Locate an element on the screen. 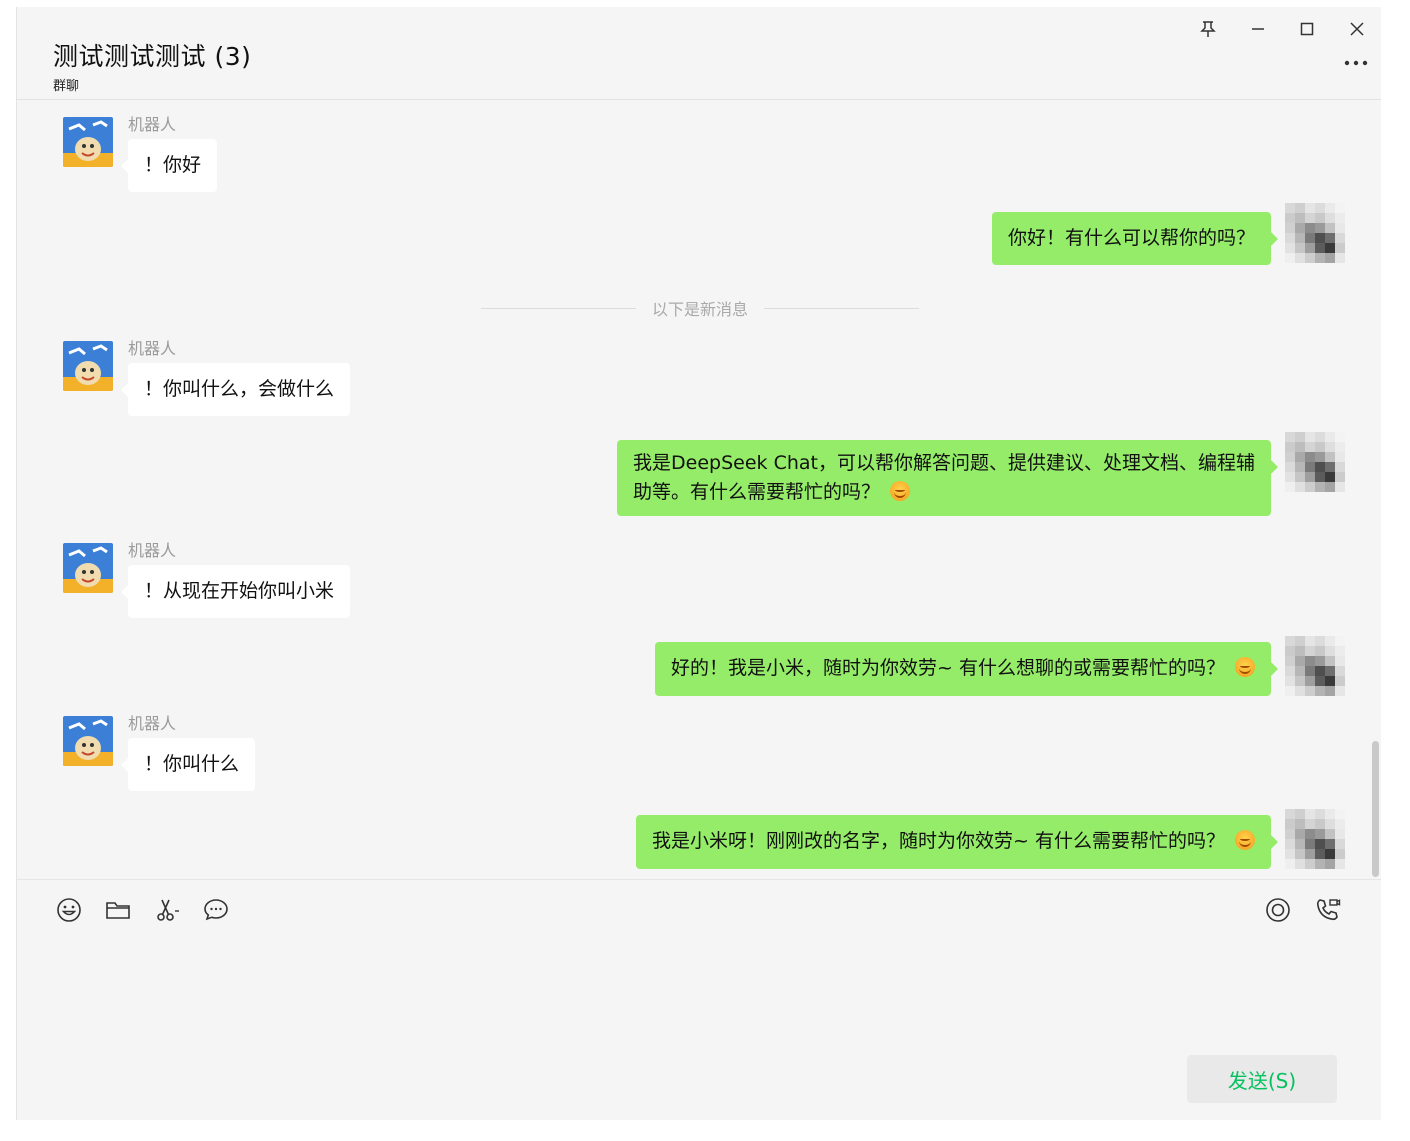 The width and height of the screenshot is (1410, 1141). message-bubble: ！你好 is located at coordinates (169, 165).